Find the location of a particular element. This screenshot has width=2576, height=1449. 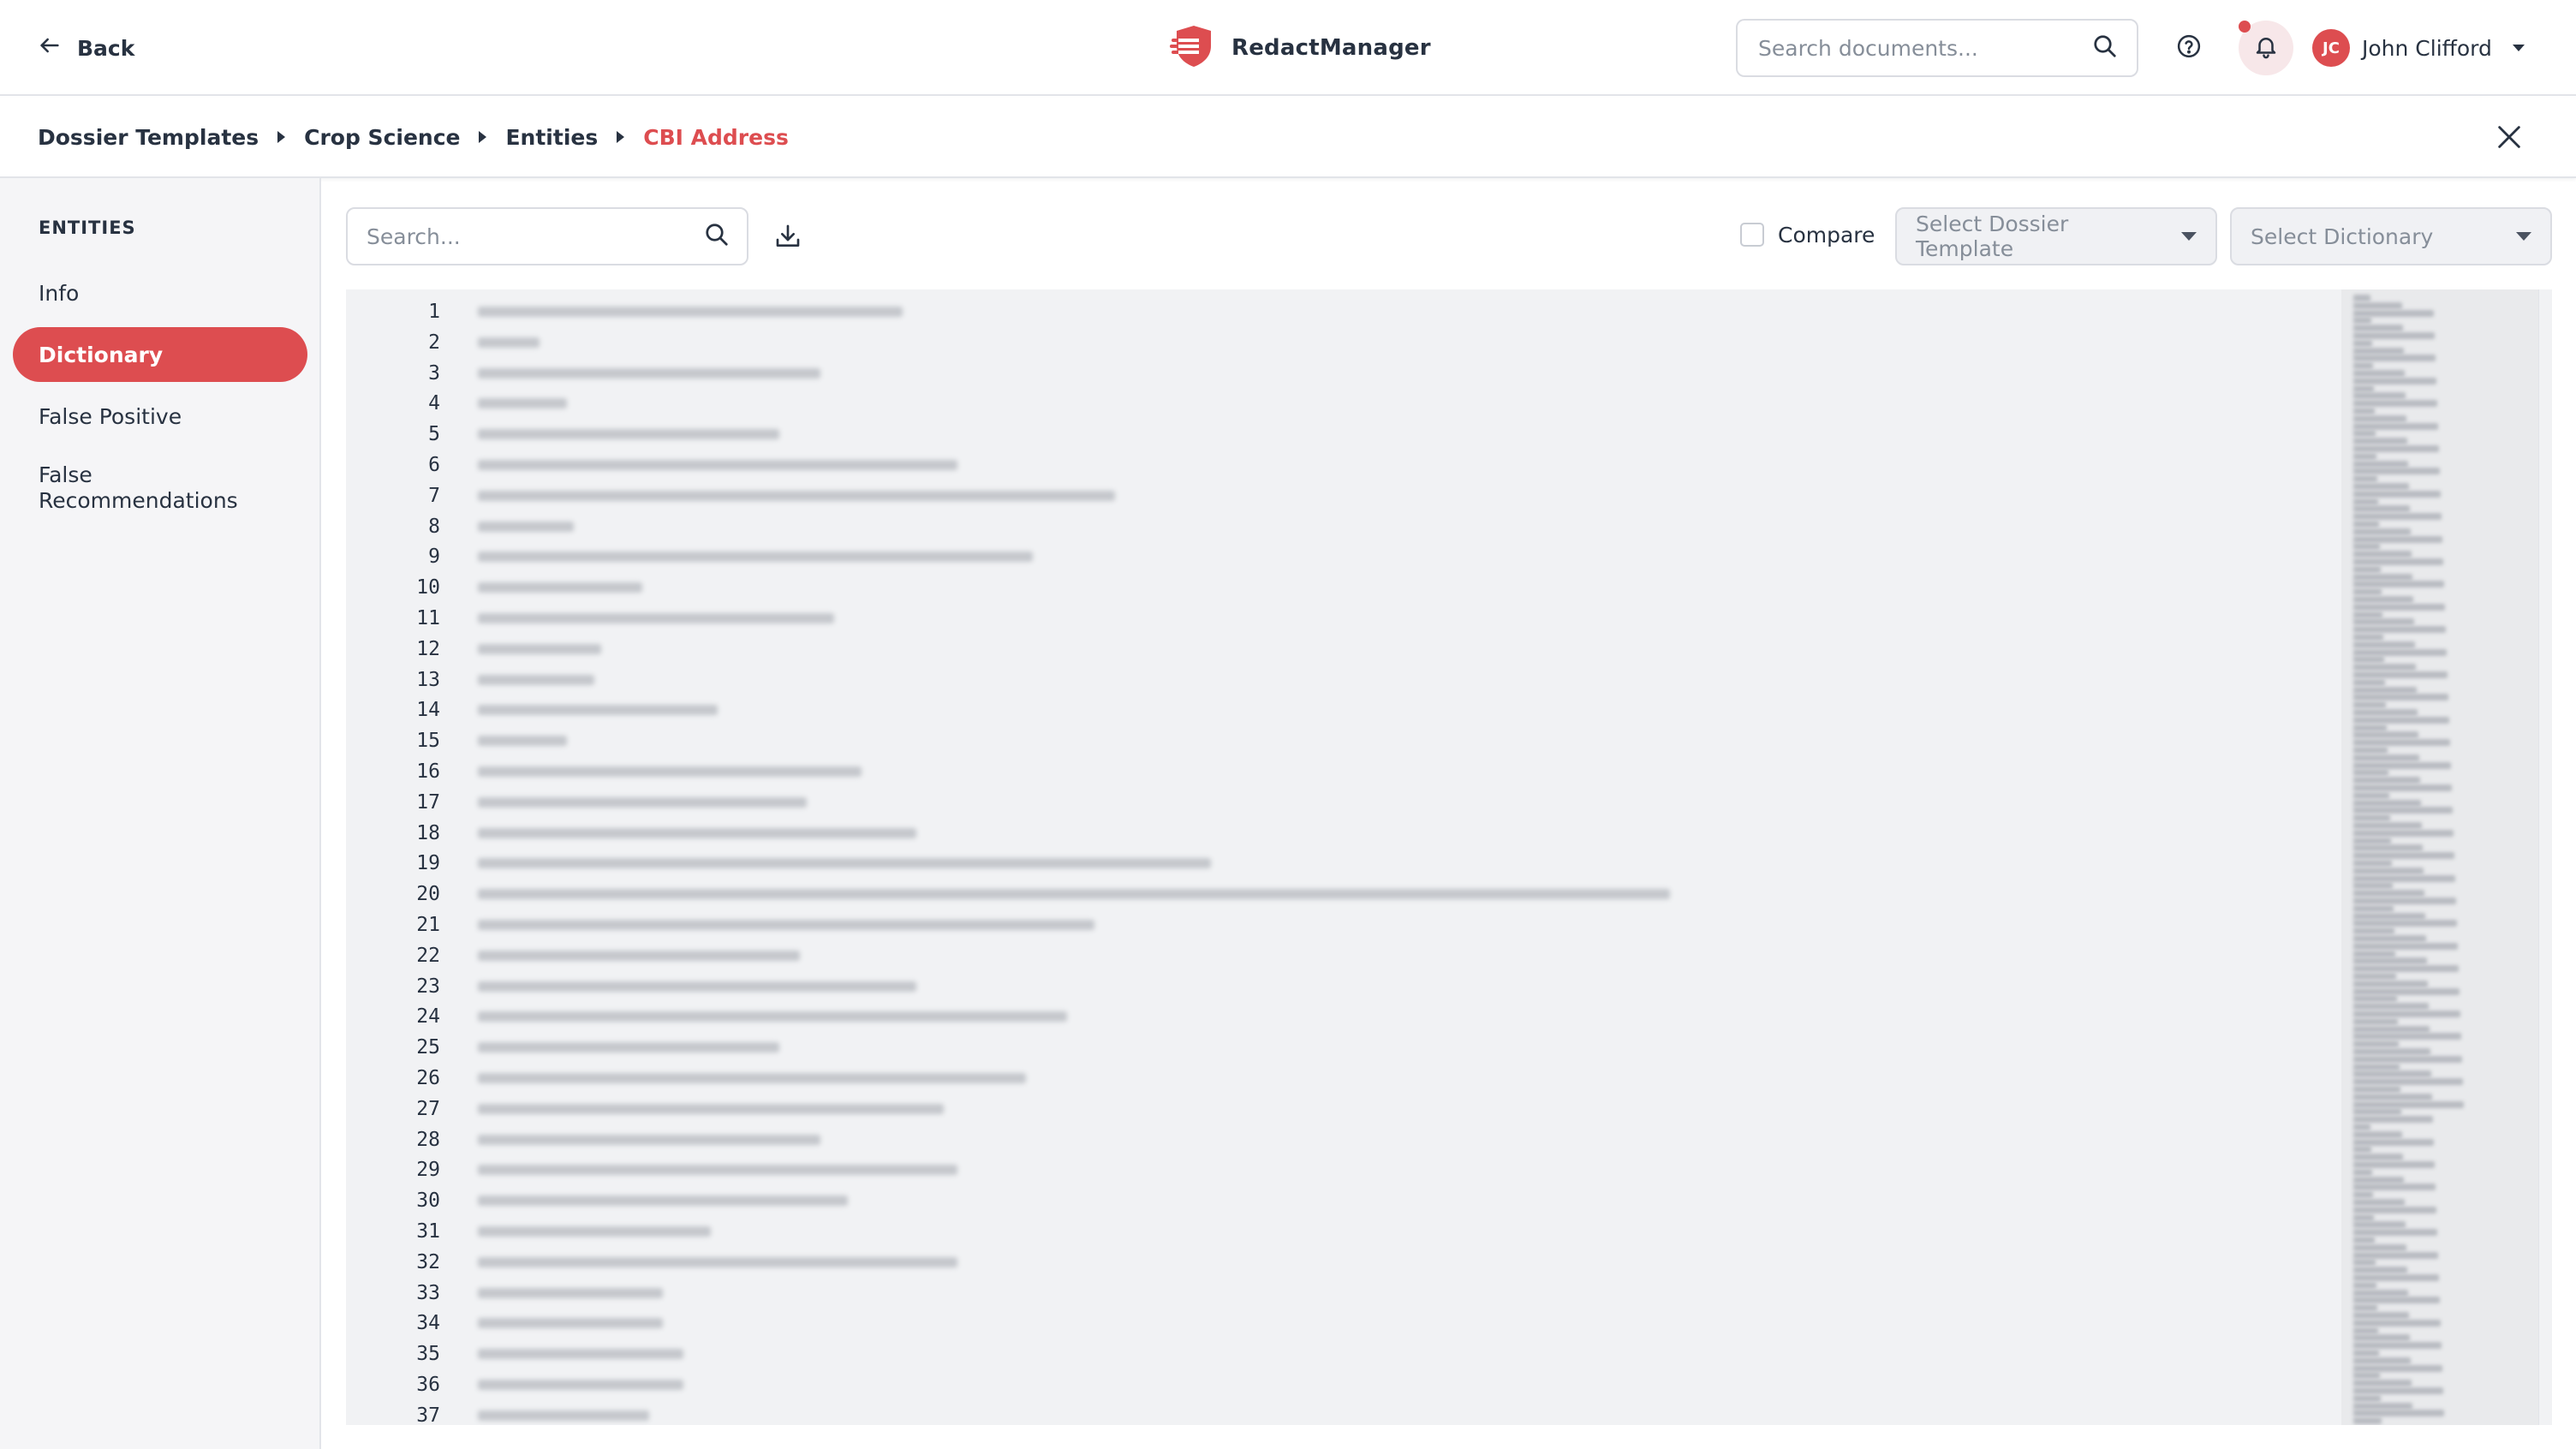

help-button is located at coordinates (2189, 48).